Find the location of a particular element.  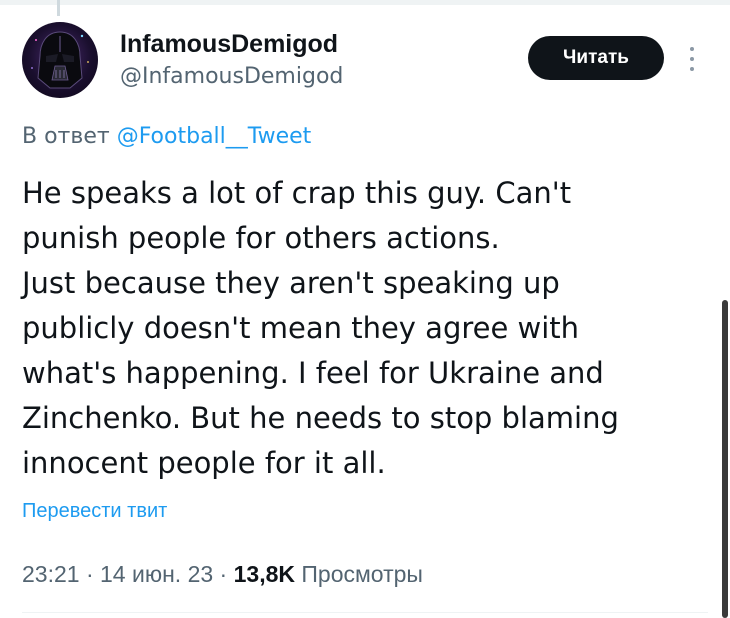

bottom-divider is located at coordinates (365, 612).